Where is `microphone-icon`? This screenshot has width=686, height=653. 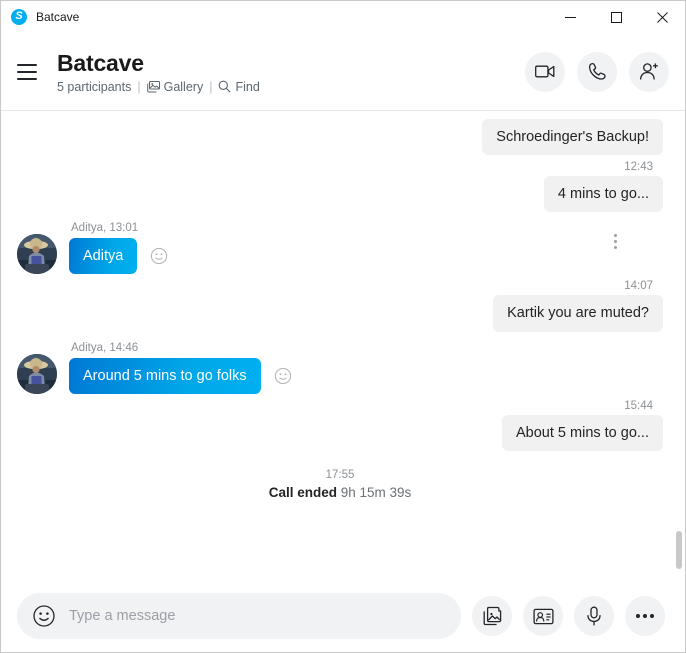 microphone-icon is located at coordinates (594, 615).